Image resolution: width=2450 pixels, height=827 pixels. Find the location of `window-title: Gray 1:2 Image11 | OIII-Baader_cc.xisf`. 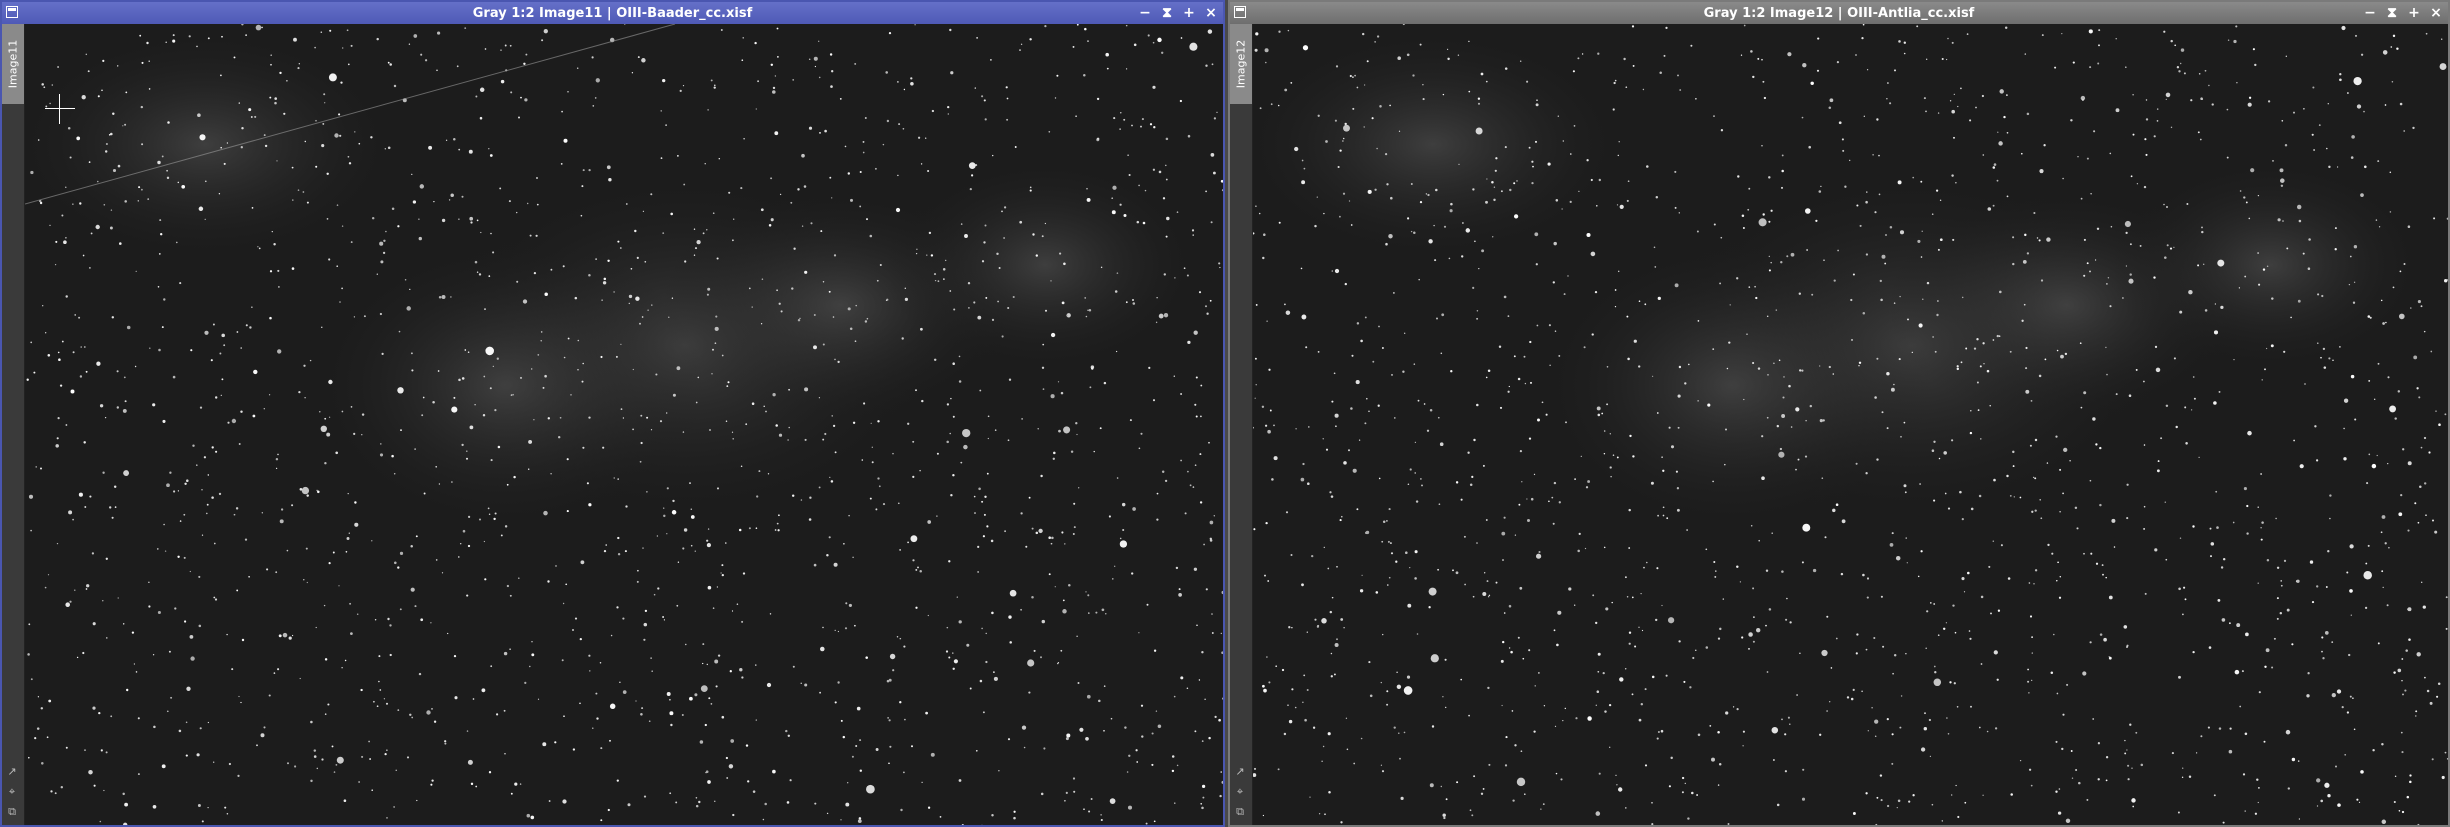

window-title: Gray 1:2 Image11 | OIII-Baader_cc.xisf is located at coordinates (612, 13).